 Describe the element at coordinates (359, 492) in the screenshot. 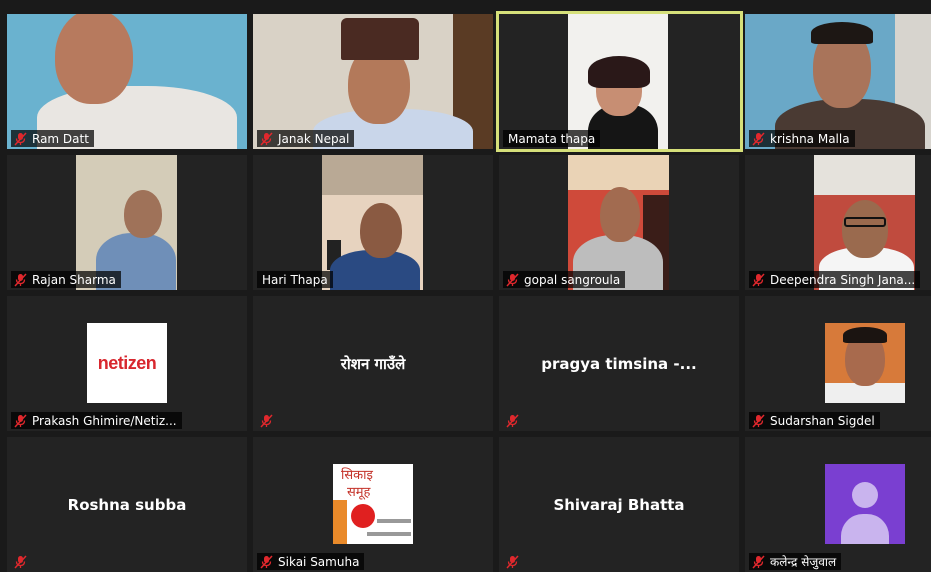

I see `logo-text-line-2: समूह` at that location.